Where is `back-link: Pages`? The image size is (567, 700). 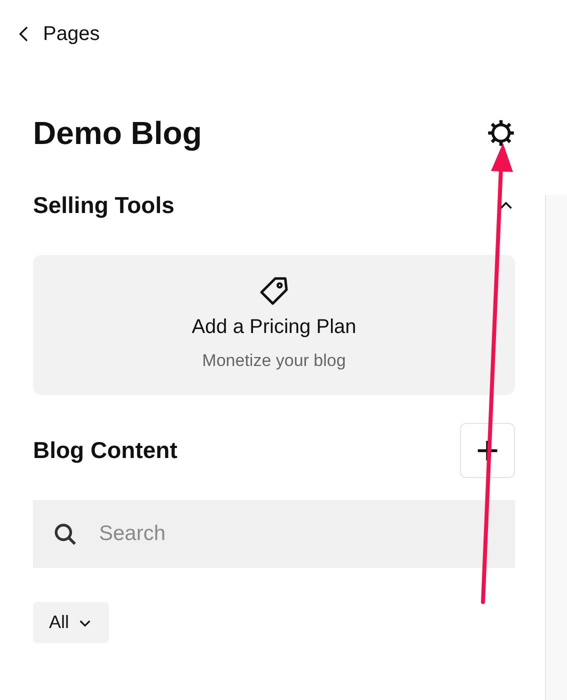
back-link: Pages is located at coordinates (71, 34).